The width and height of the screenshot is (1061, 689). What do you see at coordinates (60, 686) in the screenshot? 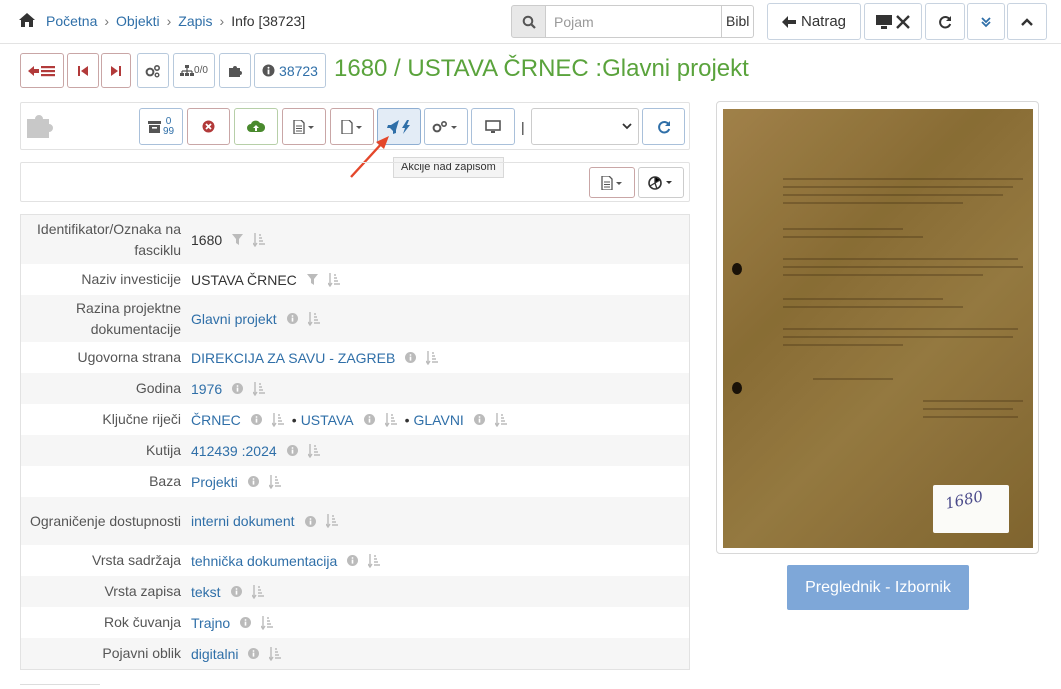
I see `bottom-divider` at bounding box center [60, 686].